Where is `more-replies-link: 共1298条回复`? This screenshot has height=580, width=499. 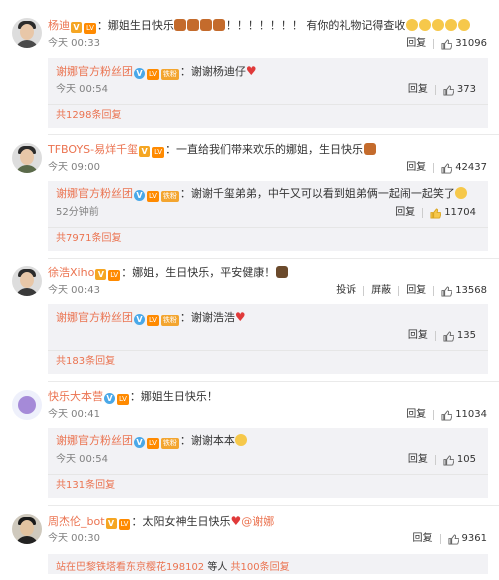 more-replies-link: 共1298条回复 is located at coordinates (88, 116).